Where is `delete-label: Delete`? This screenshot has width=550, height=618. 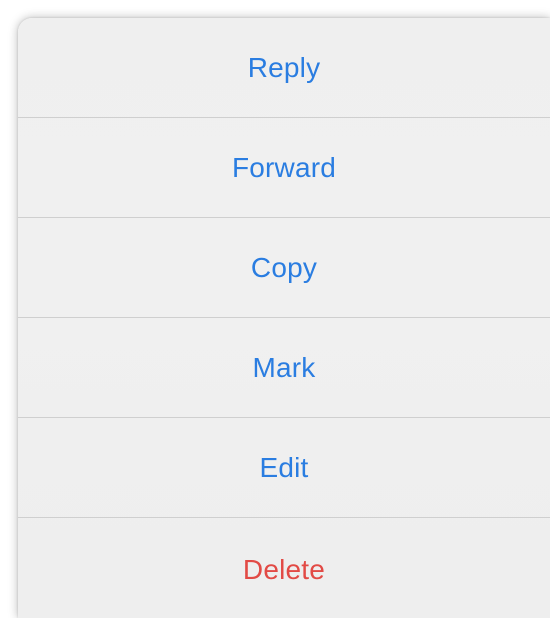 delete-label: Delete is located at coordinates (284, 569).